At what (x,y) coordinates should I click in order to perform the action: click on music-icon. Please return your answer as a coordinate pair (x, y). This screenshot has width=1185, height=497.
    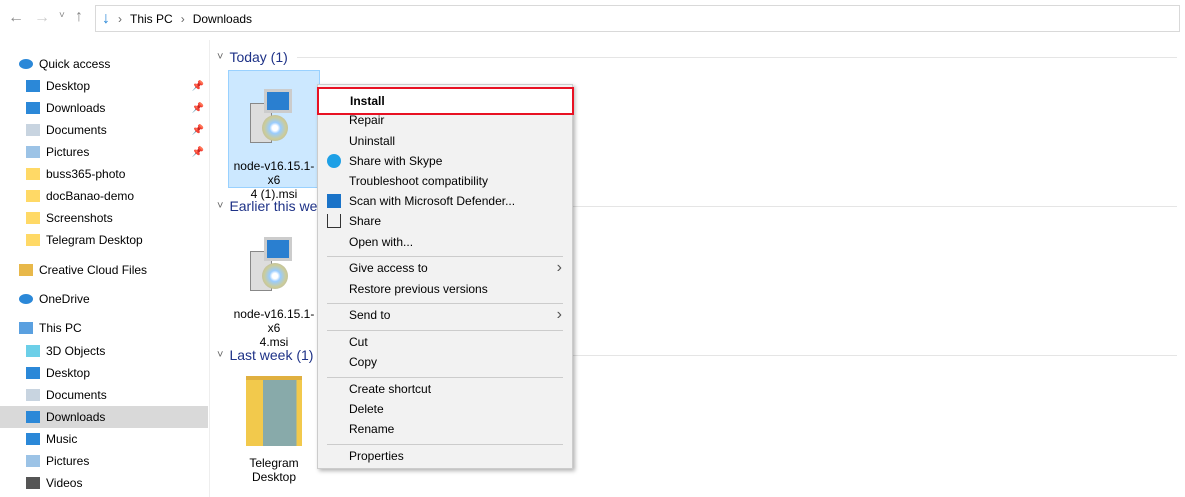
    Looking at the image, I should click on (33, 439).